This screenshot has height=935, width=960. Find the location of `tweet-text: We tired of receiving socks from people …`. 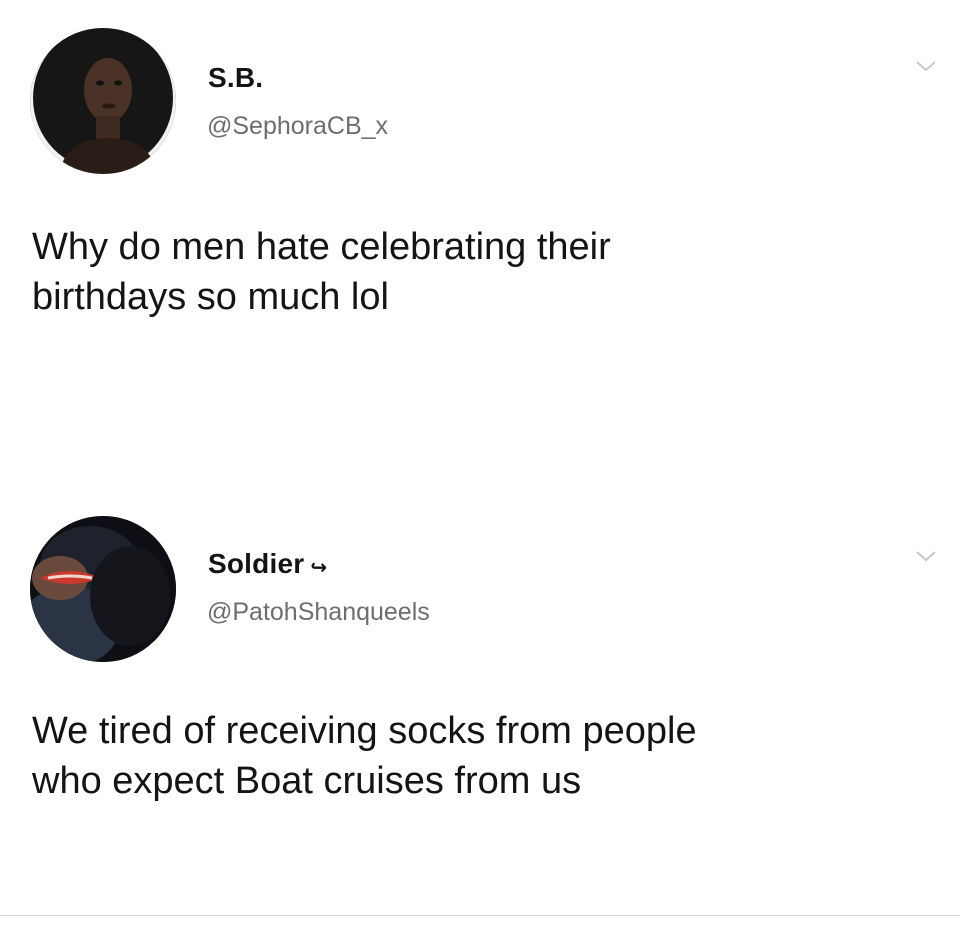

tweet-text: We tired of receiving socks from people … is located at coordinates (364, 756).